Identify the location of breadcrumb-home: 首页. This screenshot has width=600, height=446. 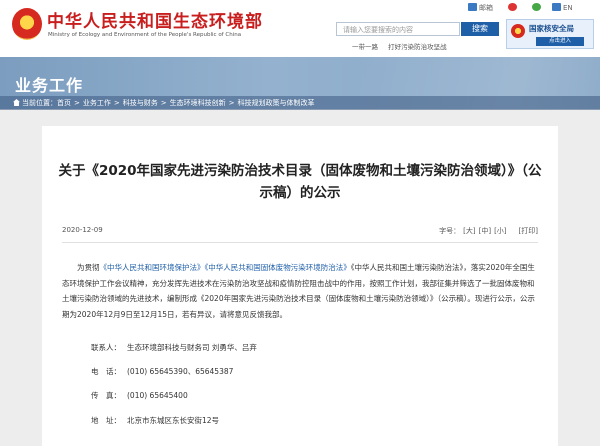
(64, 103).